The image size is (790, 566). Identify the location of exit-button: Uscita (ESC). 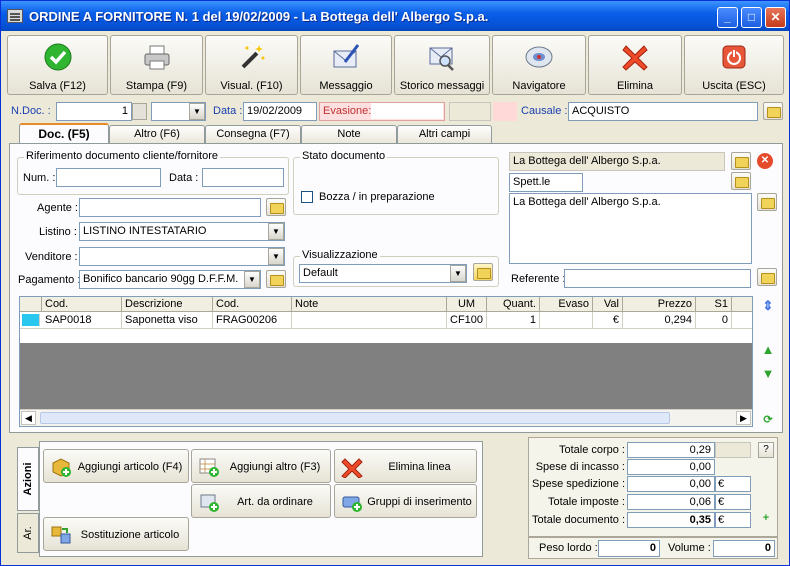
(734, 65).